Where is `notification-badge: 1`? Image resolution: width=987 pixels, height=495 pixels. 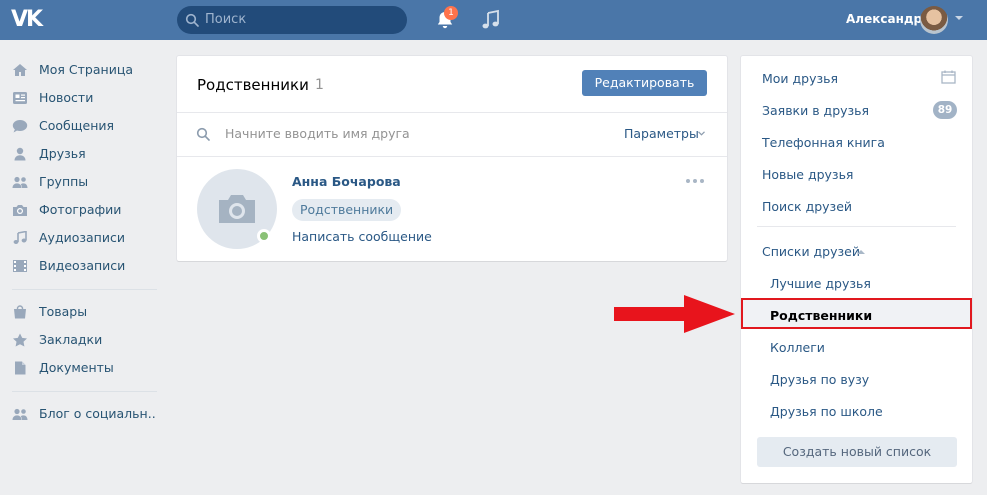 notification-badge: 1 is located at coordinates (451, 13).